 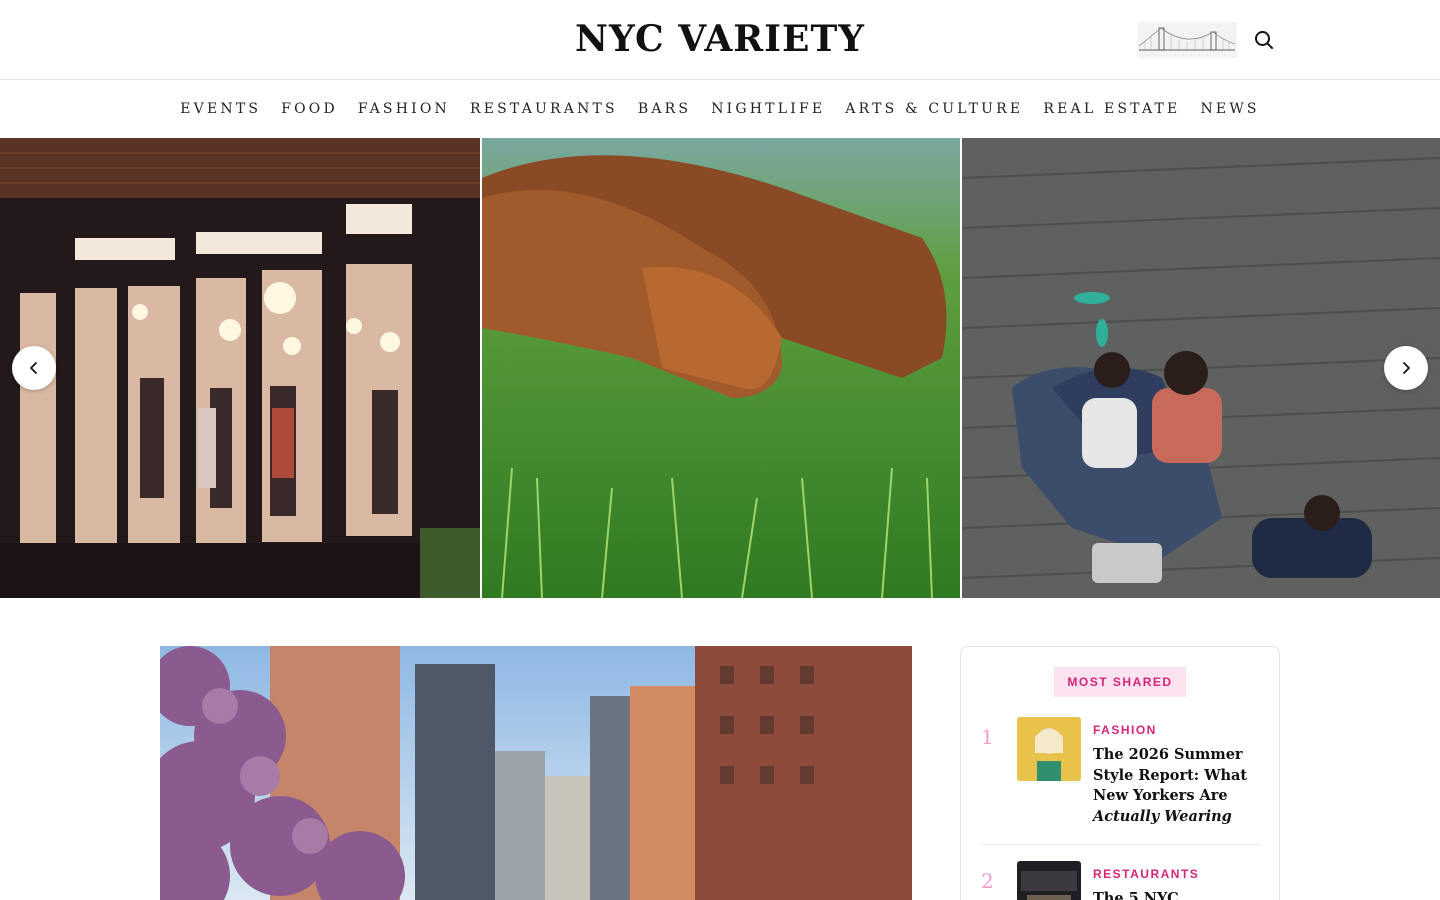 What do you see at coordinates (404, 109) in the screenshot?
I see `nav-item-fashion: FASHION` at bounding box center [404, 109].